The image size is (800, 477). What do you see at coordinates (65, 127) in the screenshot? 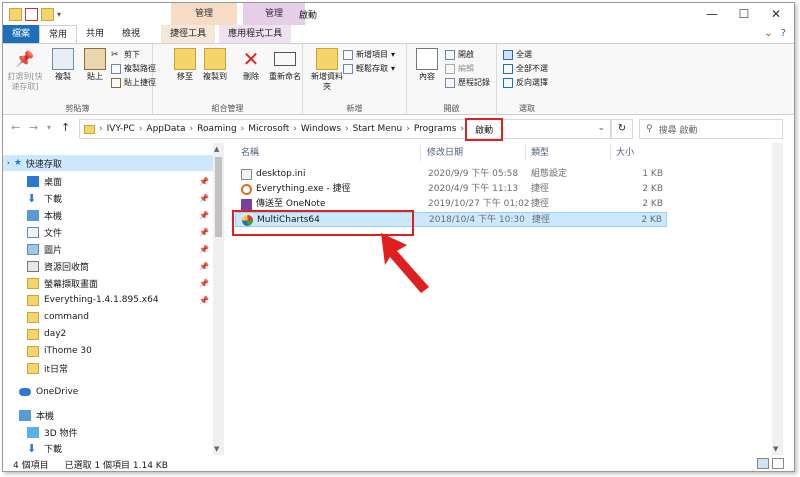
I see `up-icon: ↑` at bounding box center [65, 127].